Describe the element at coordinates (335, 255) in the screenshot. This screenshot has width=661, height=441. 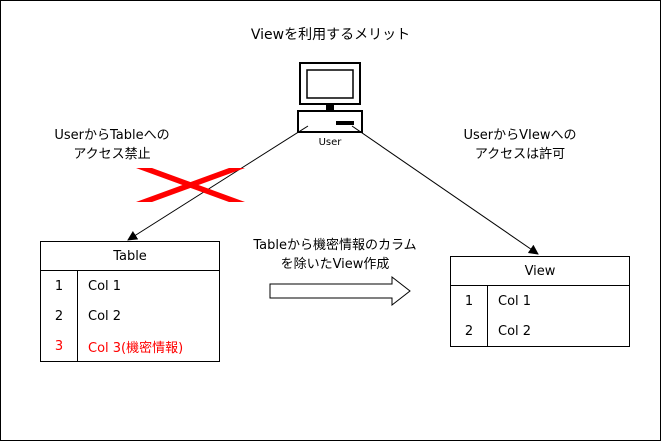
I see `create-view-note: Tableから機密情報のカラム を除いたView作成` at that location.